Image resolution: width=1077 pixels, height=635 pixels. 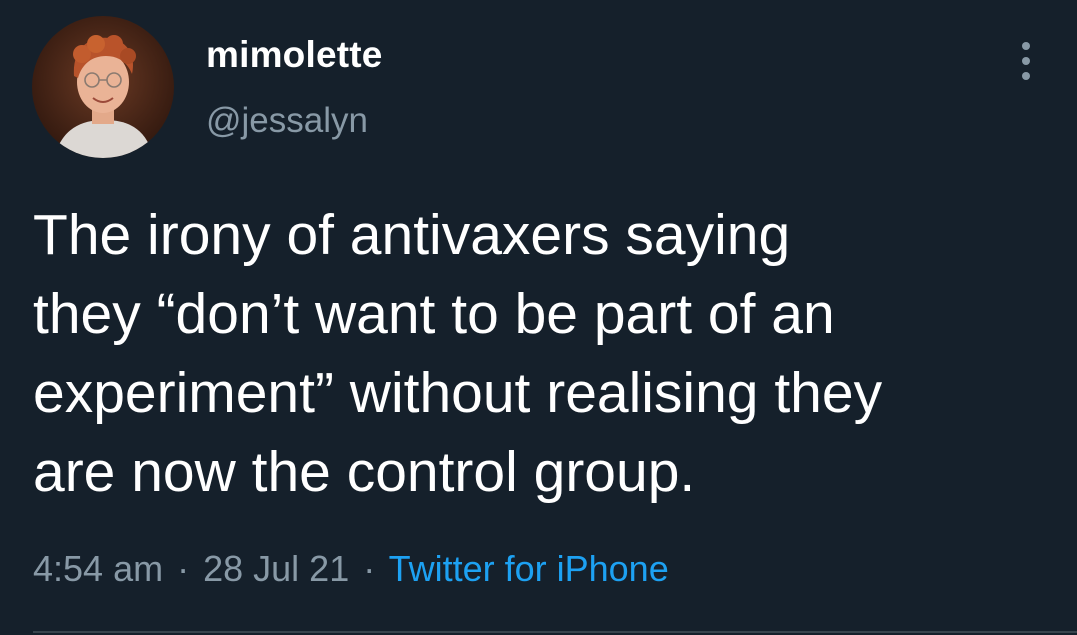 I want to click on tweet-date: 28 Jul 21, so click(x=276, y=568).